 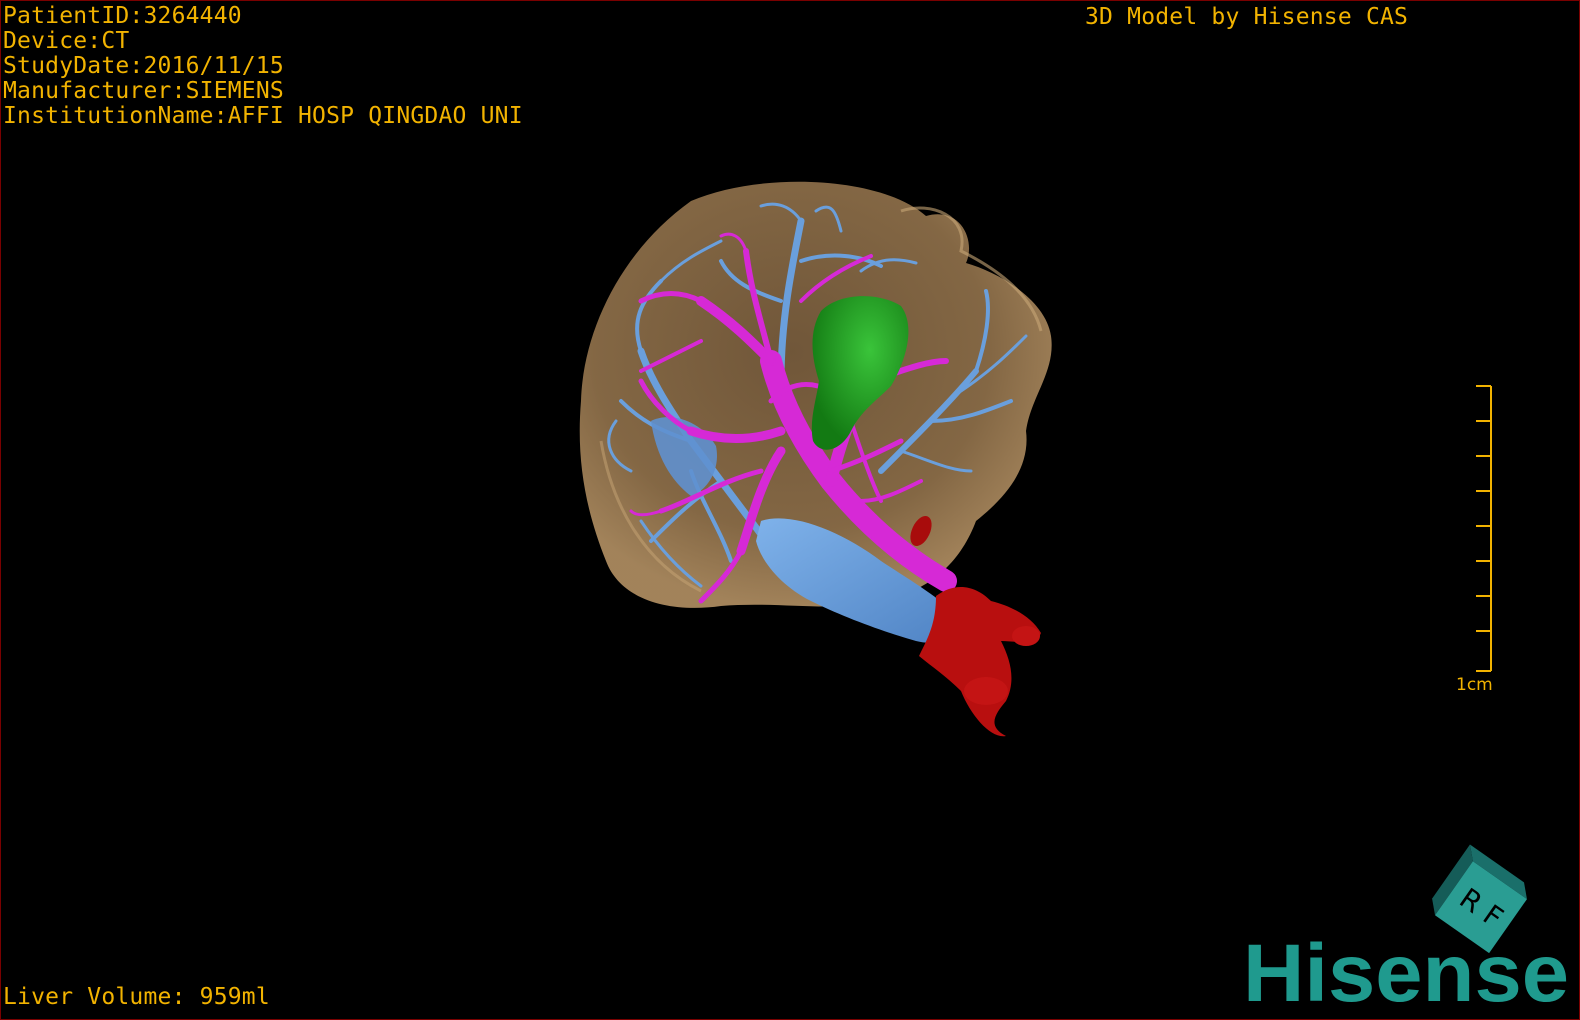 What do you see at coordinates (1474, 685) in the screenshot?
I see `scale-label: 1cm` at bounding box center [1474, 685].